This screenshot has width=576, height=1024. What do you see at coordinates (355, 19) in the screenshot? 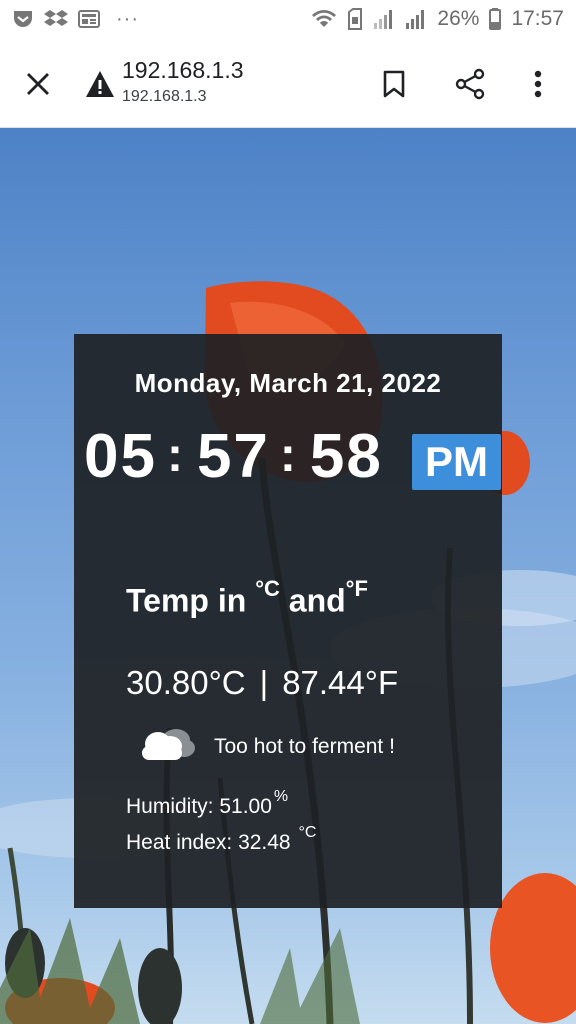
I see `sim-icon` at bounding box center [355, 19].